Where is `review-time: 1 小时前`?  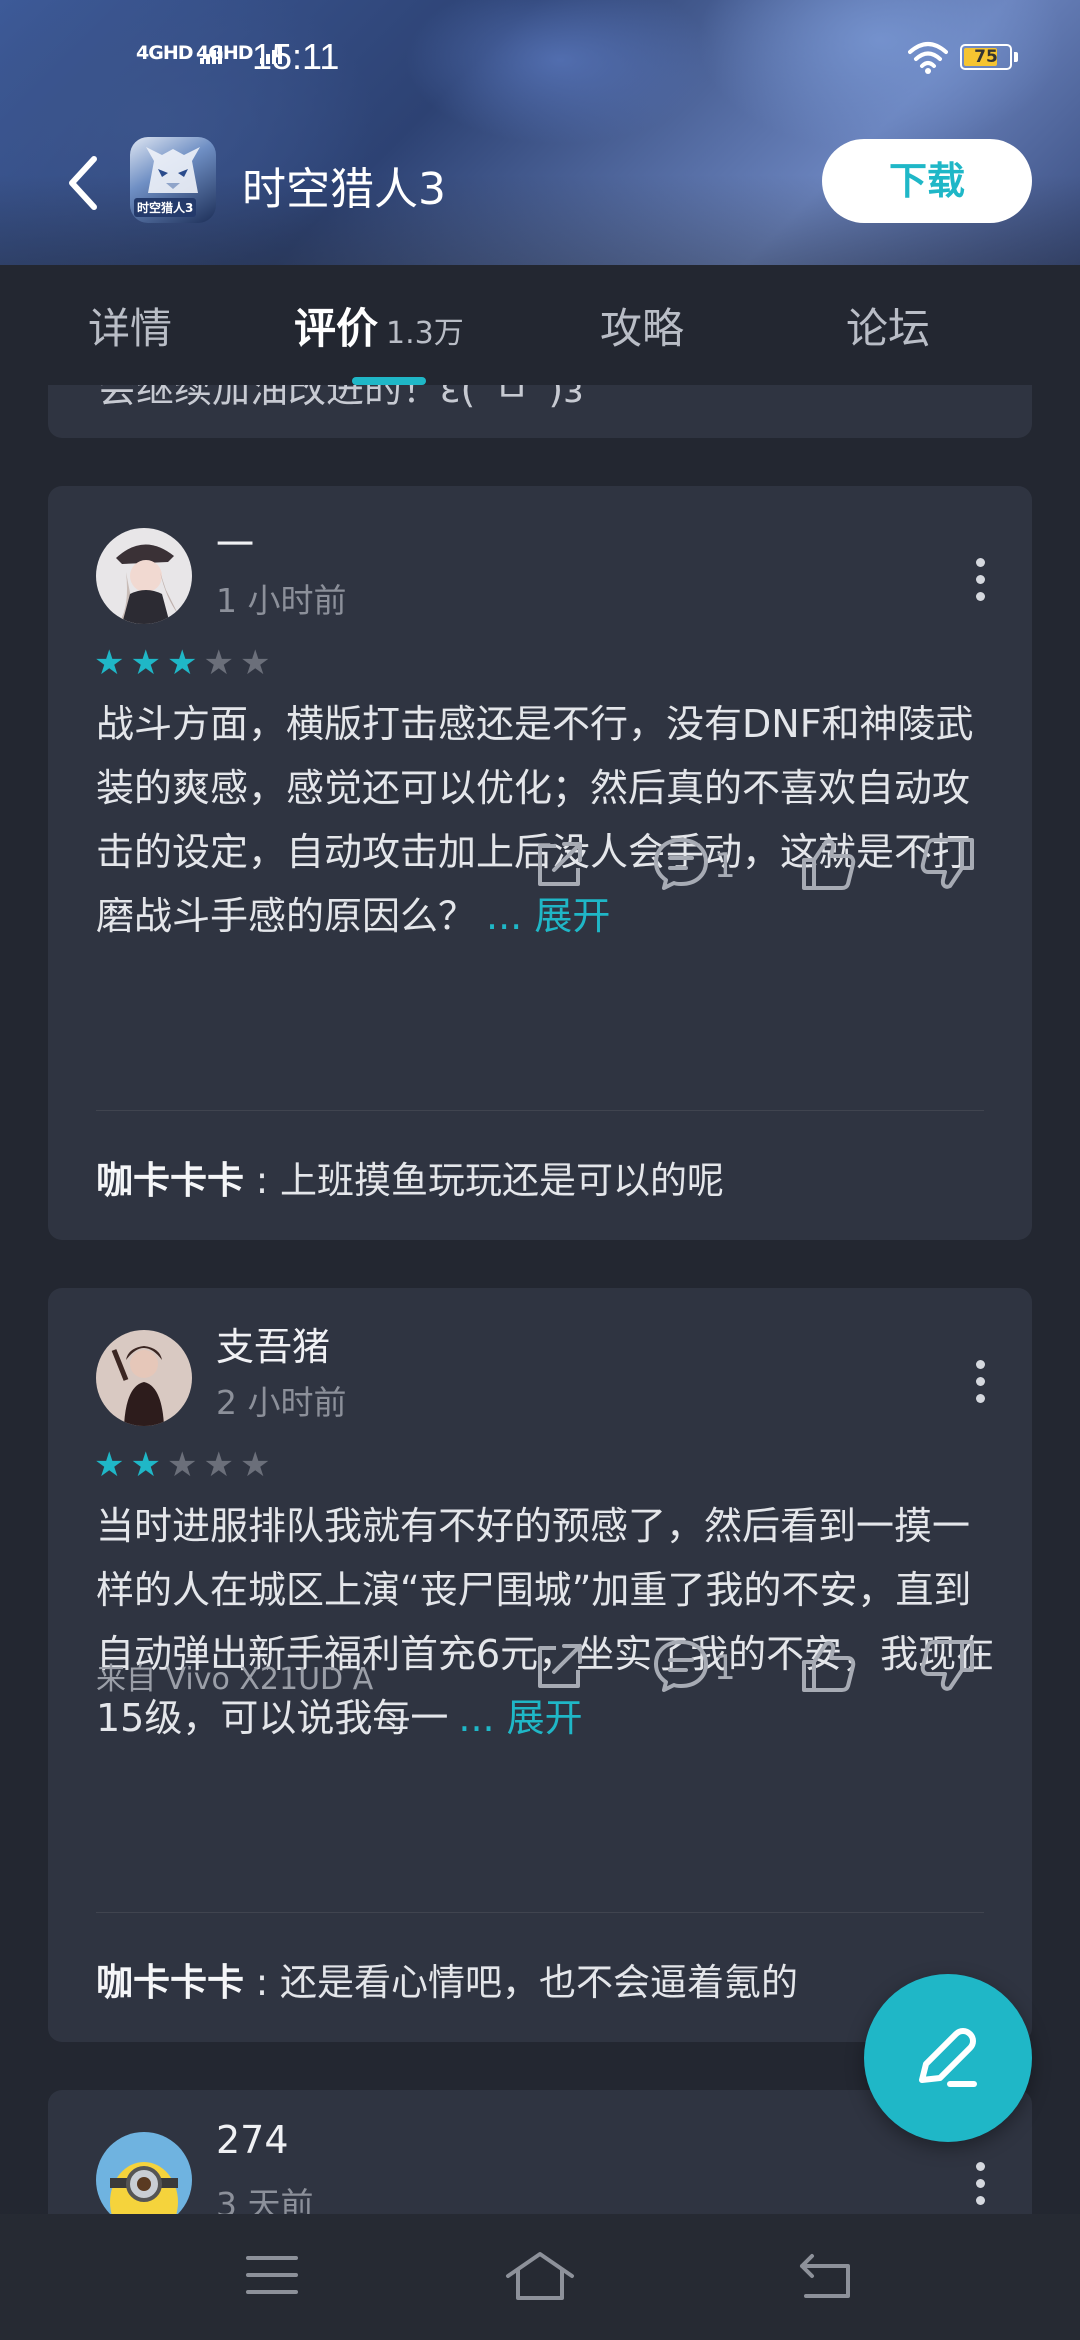 review-time: 1 小时前 is located at coordinates (281, 600).